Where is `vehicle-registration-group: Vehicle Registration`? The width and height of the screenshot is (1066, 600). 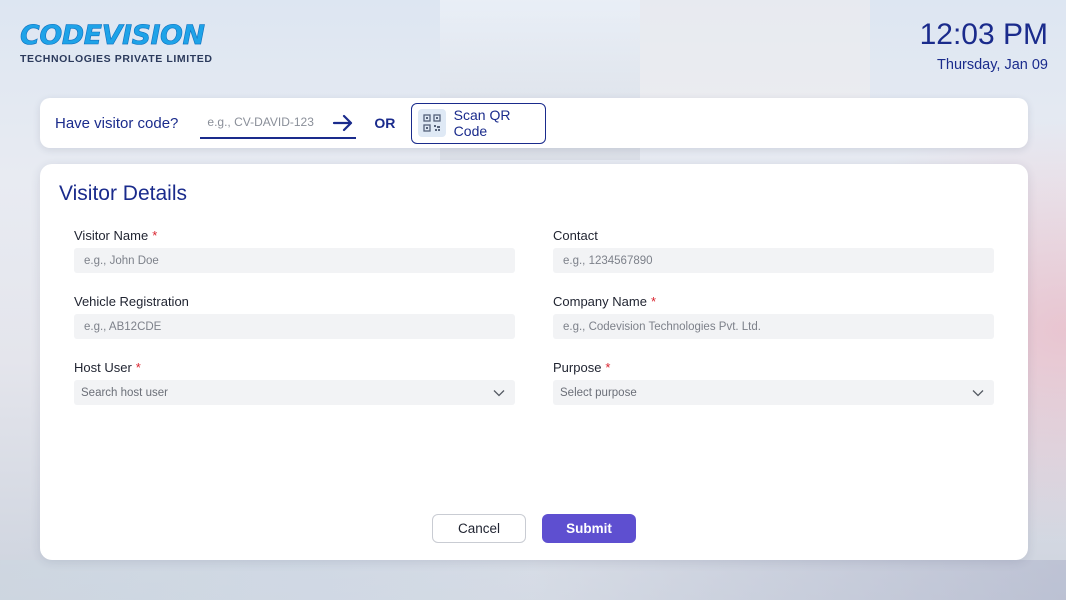
vehicle-registration-group: Vehicle Registration is located at coordinates (294, 316).